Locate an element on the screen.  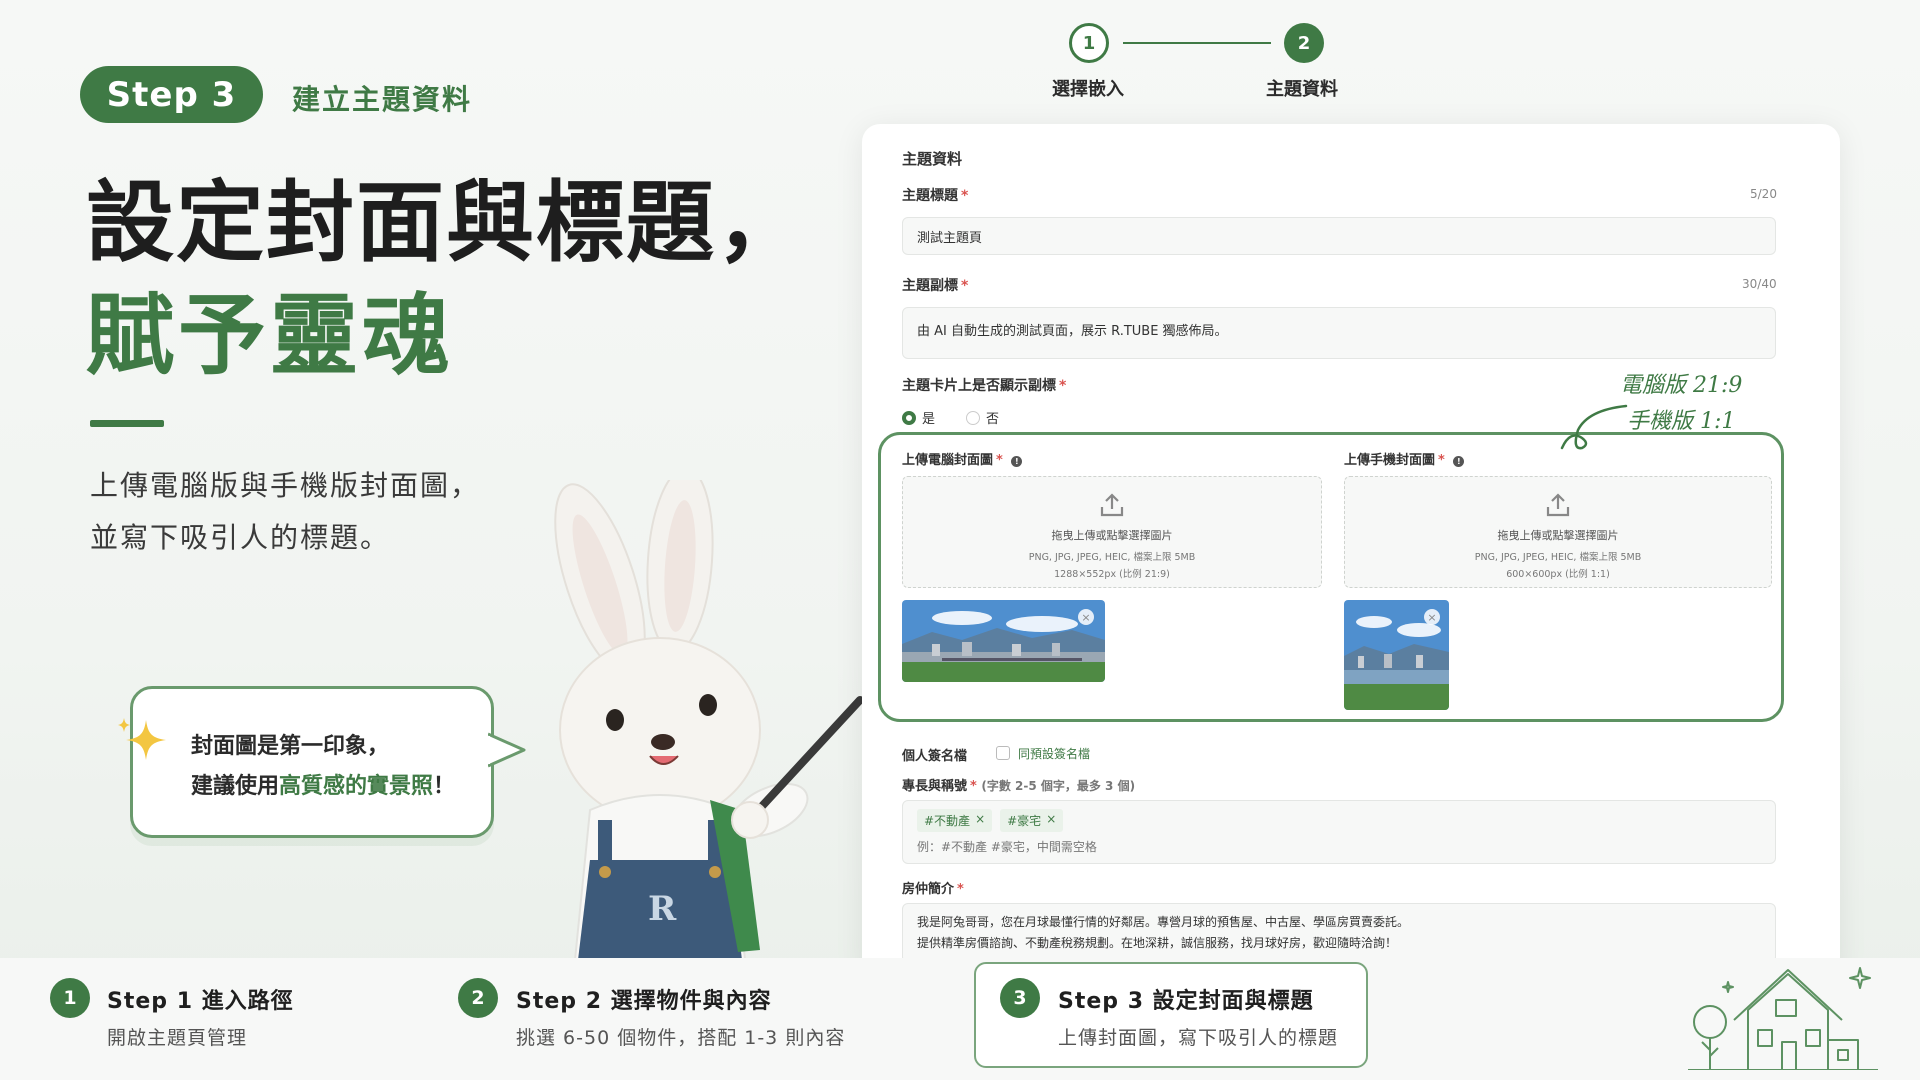
tag-list: #不動產 × #豪宅 × is located at coordinates (990, 820).